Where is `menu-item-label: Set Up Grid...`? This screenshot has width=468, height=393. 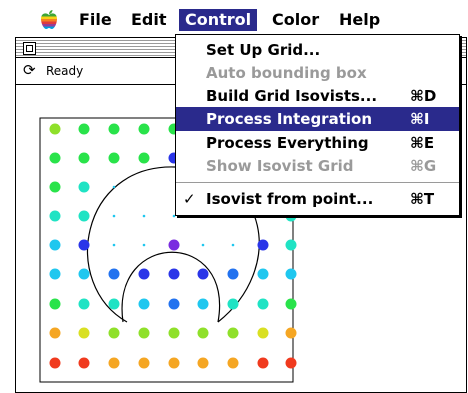 menu-item-label: Set Up Grid... is located at coordinates (263, 50).